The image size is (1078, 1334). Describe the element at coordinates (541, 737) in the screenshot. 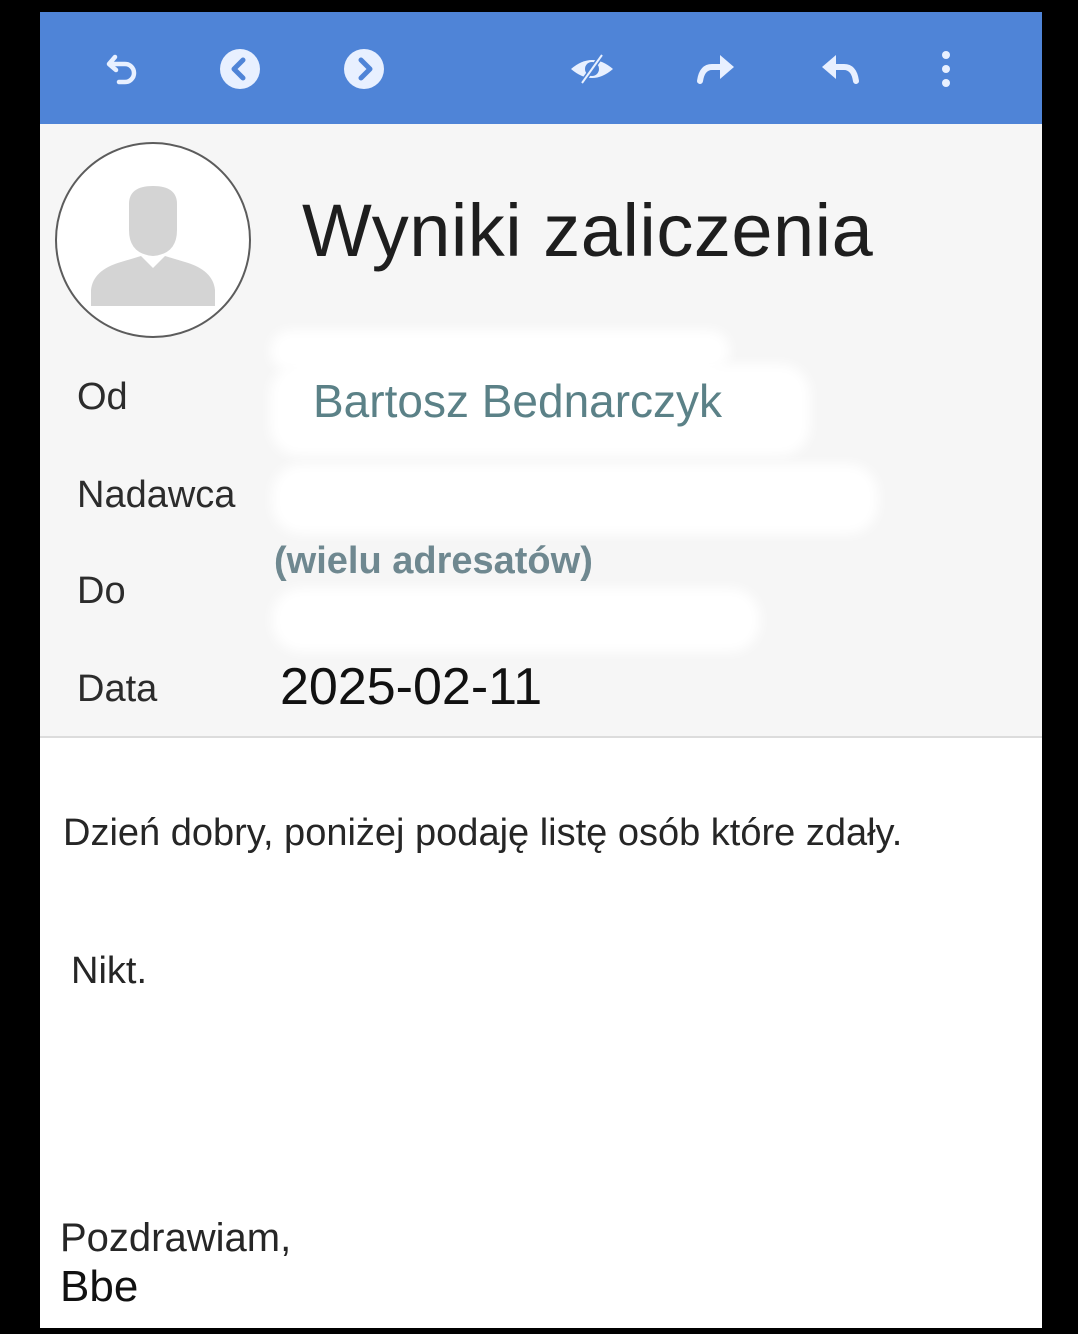

I see `header-divider` at that location.